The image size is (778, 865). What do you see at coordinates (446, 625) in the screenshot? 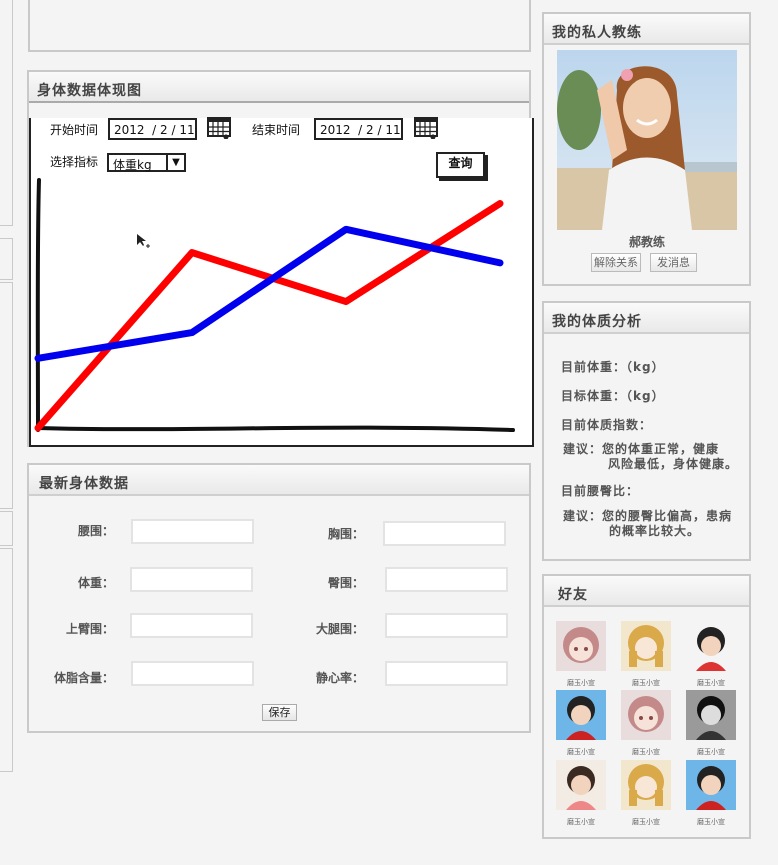
I see `thigh-input` at bounding box center [446, 625].